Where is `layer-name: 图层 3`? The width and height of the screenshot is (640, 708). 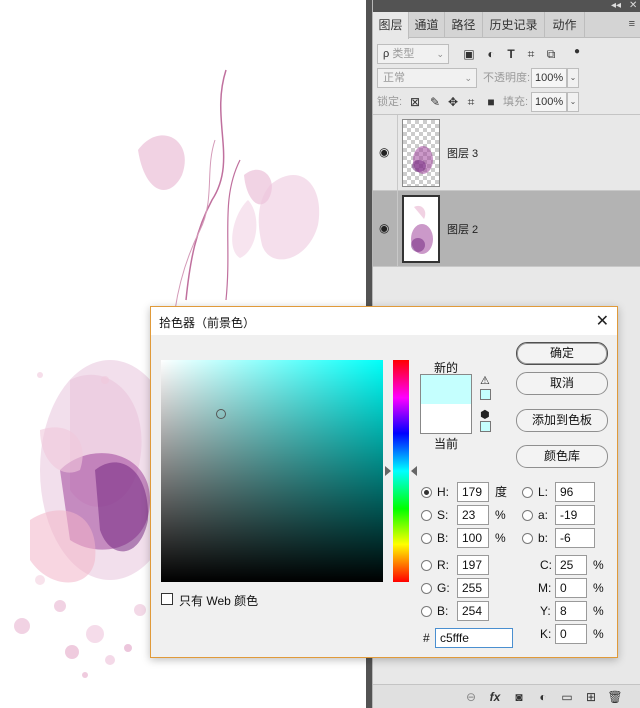 layer-name: 图层 3 is located at coordinates (462, 153).